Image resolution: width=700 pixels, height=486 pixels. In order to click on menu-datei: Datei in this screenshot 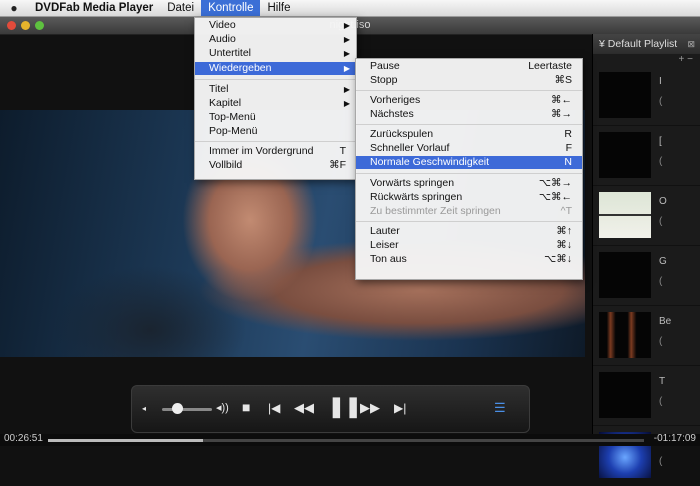, I will do `click(180, 8)`.